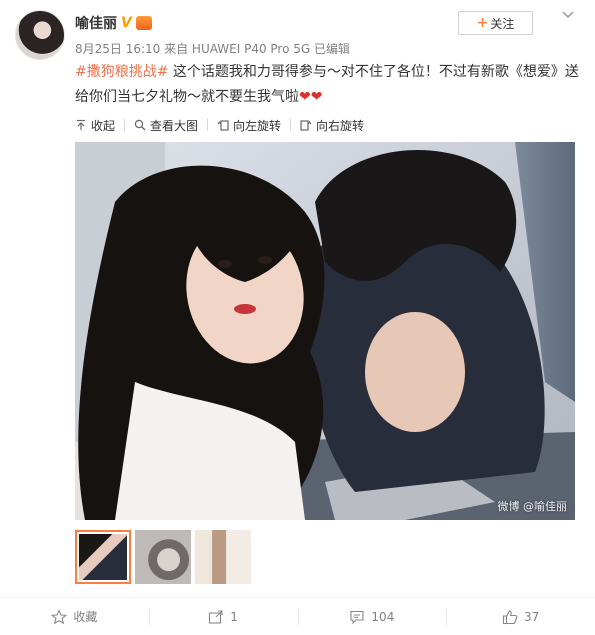  I want to click on favorite-label: 收藏, so click(85, 617).